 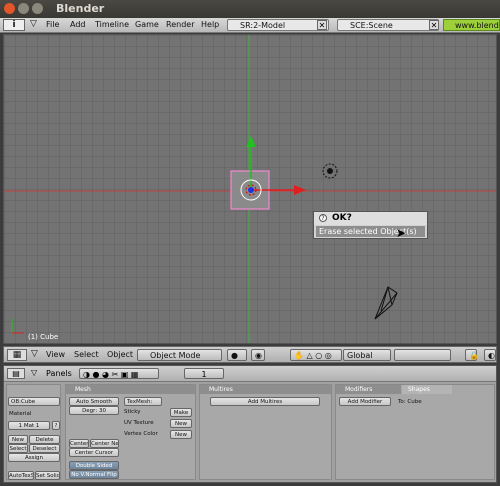 What do you see at coordinates (43, 337) in the screenshot?
I see `active-object-label: (1) Cube` at bounding box center [43, 337].